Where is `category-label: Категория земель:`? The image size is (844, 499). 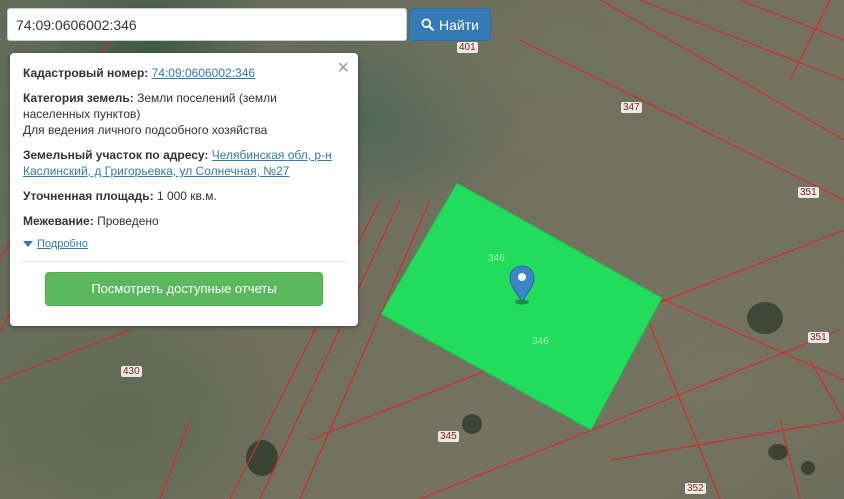
category-label: Категория земель: is located at coordinates (78, 98).